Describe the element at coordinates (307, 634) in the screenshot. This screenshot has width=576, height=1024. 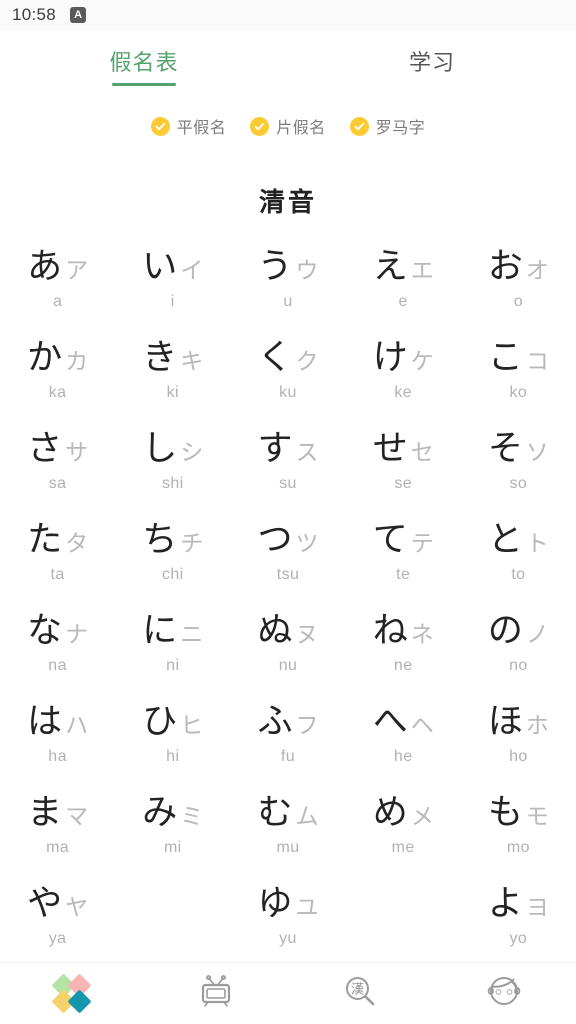
I see `katakana-char: ヌ` at that location.